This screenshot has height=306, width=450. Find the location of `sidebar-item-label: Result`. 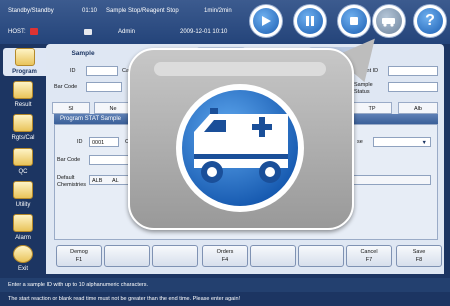

sidebar-item-label: Result is located at coordinates (23, 105).